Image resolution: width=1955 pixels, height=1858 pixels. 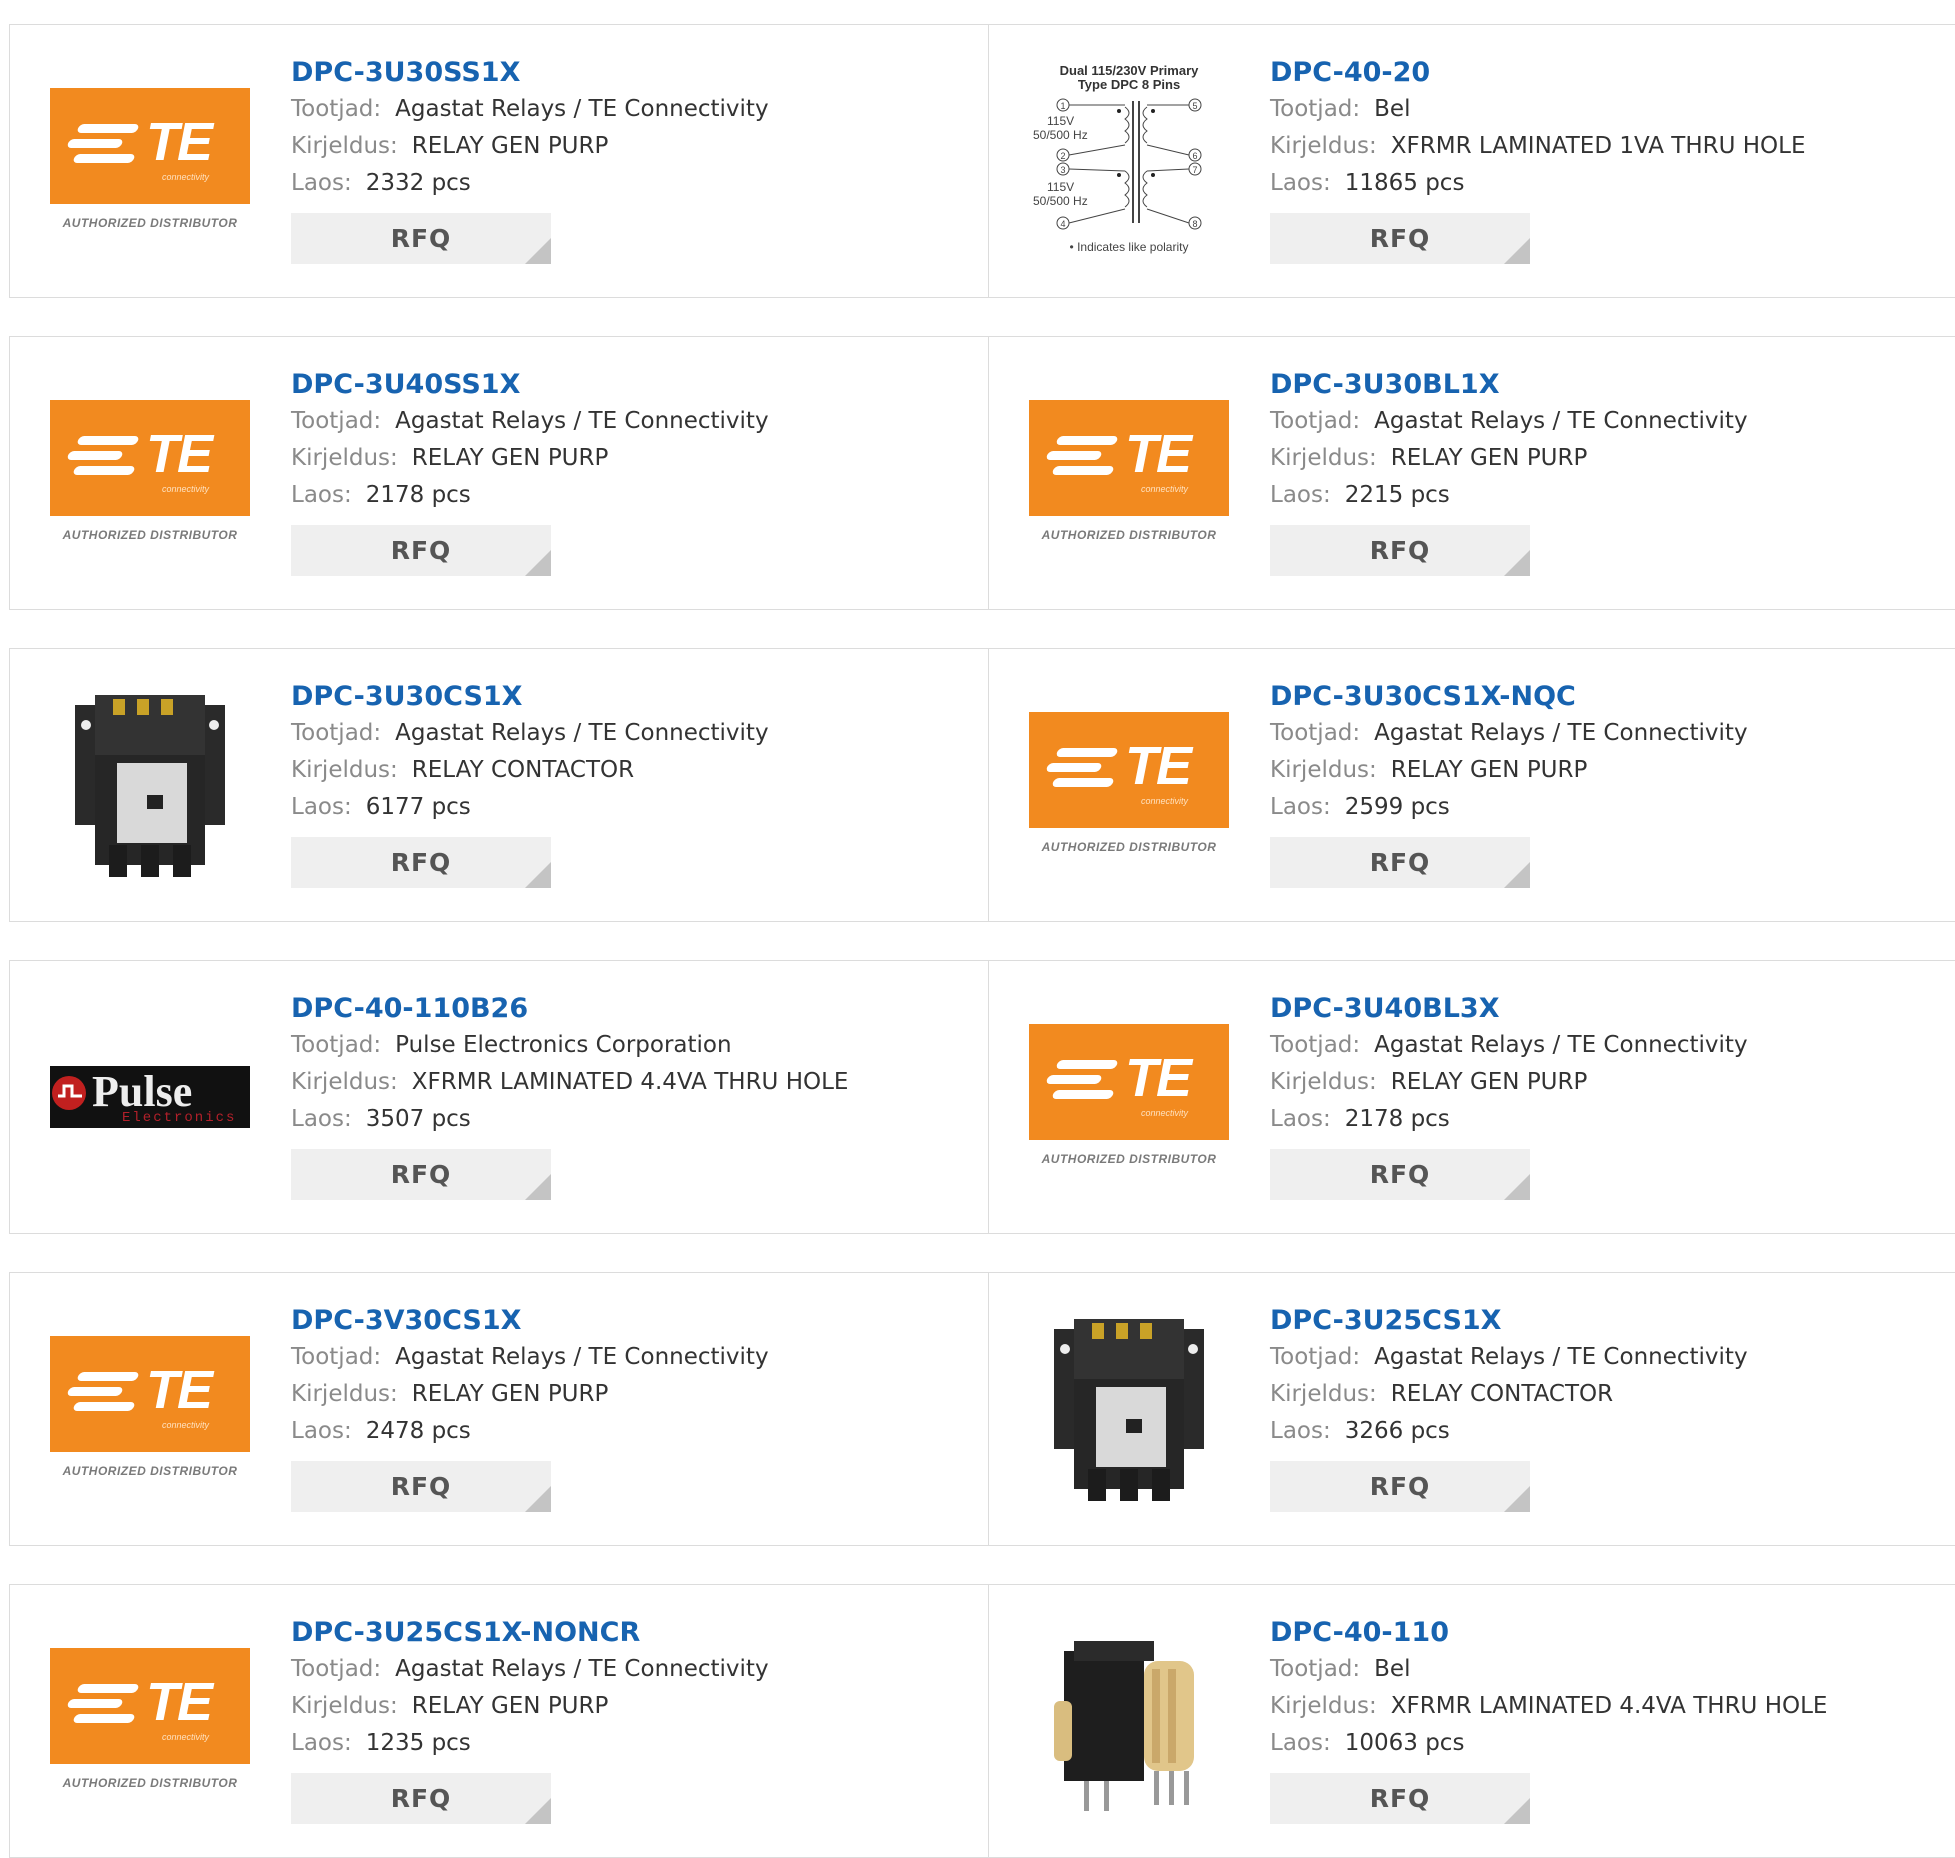 I want to click on manufacturer-row: Tootjad: Bel, so click(x=1548, y=1669).